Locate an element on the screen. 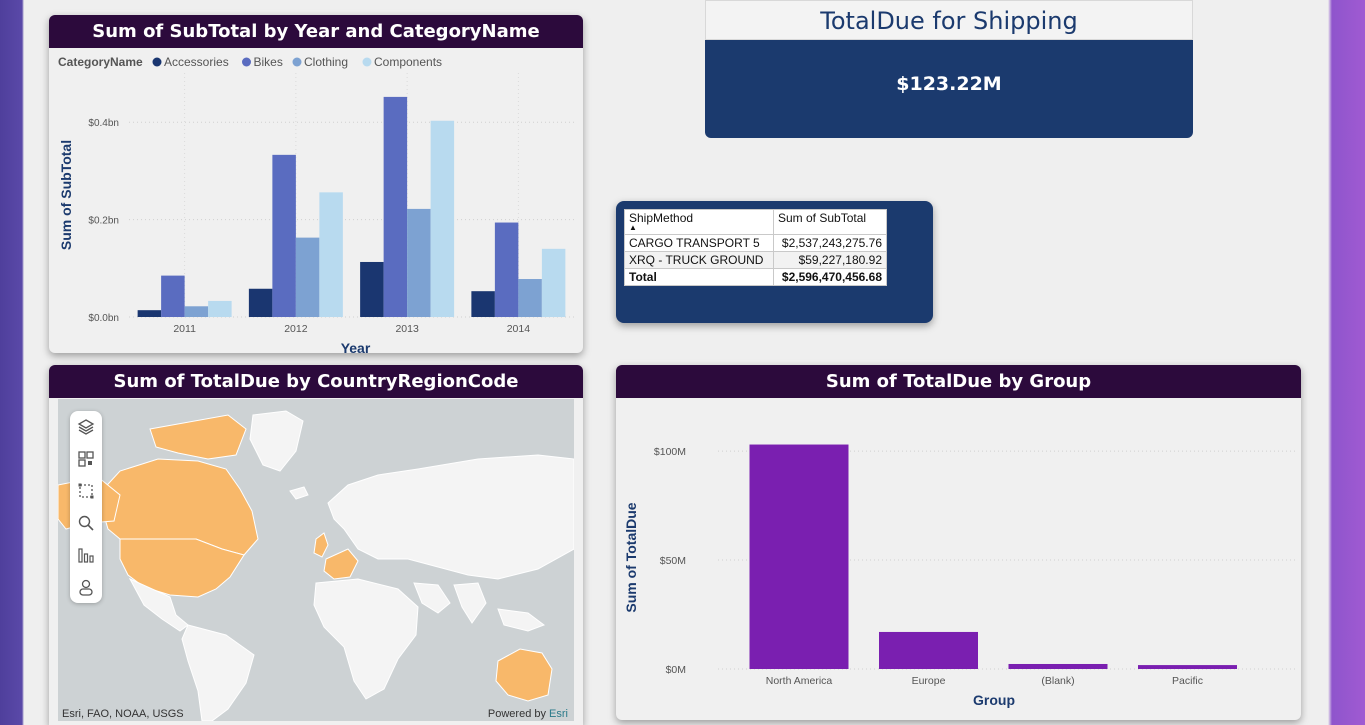 Image resolution: width=1365 pixels, height=725 pixels. legend-item-label: Bikes is located at coordinates (268, 62).